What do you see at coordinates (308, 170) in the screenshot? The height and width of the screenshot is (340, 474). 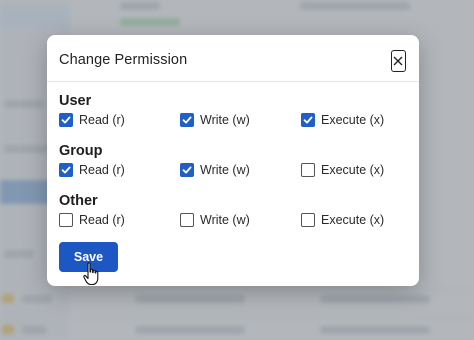 I see `checkbox-group-execute` at bounding box center [308, 170].